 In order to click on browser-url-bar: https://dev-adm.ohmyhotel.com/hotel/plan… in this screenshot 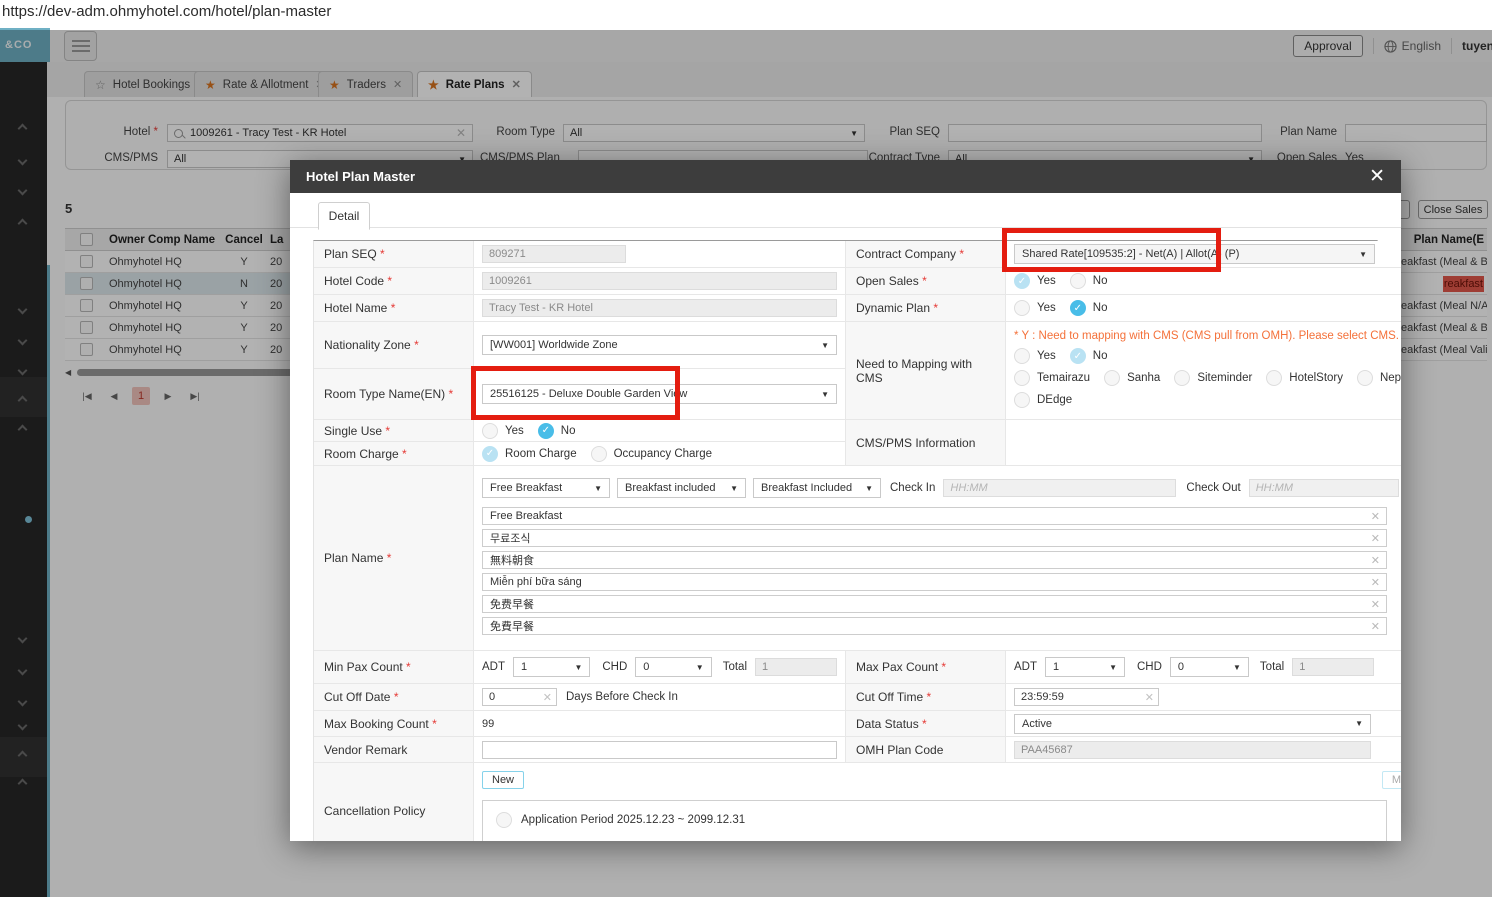, I will do `click(746, 15)`.